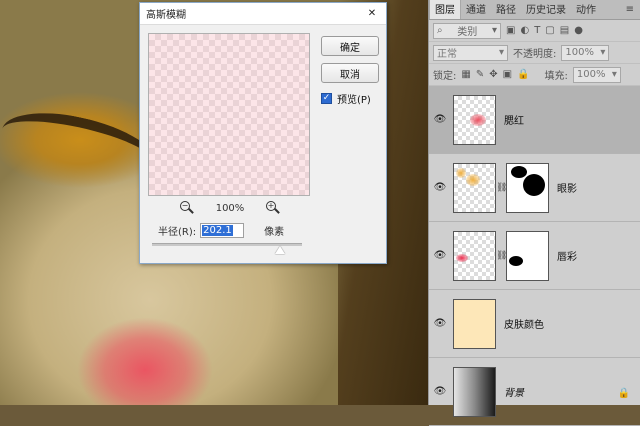  Describe the element at coordinates (567, 189) in the screenshot. I see `layer-name: 眼影` at that location.